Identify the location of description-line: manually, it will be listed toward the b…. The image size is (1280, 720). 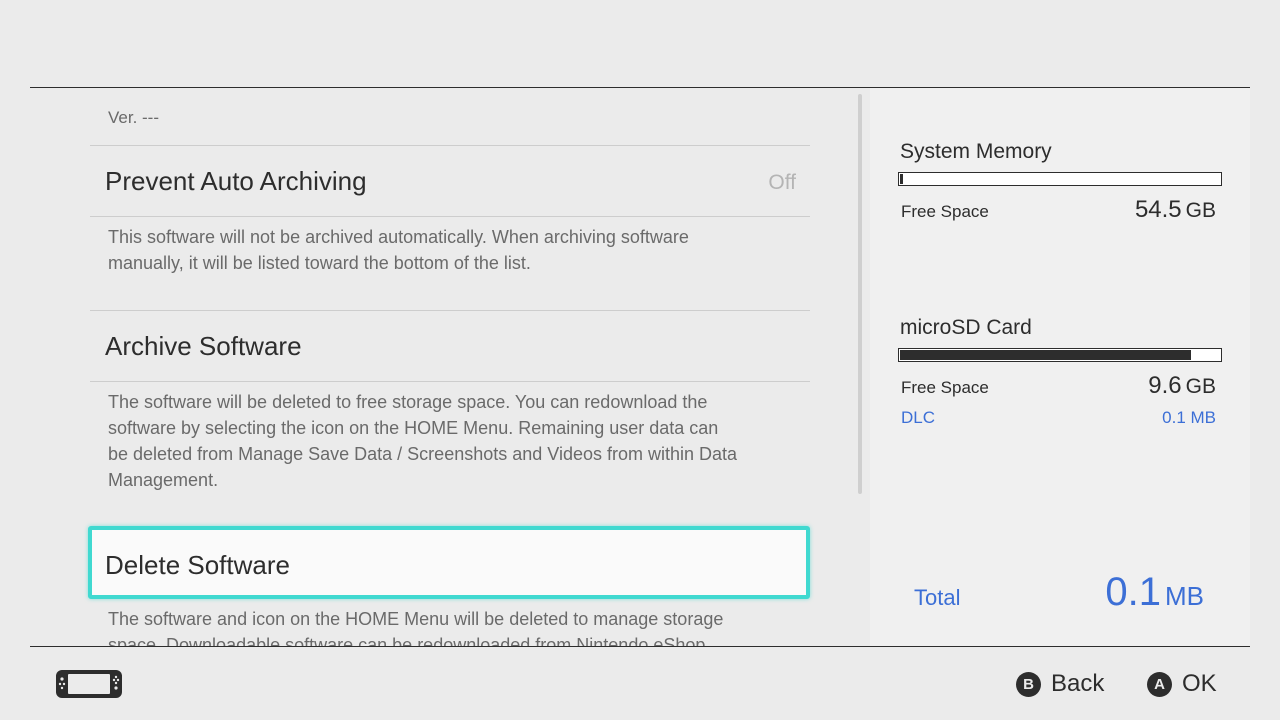
(319, 263).